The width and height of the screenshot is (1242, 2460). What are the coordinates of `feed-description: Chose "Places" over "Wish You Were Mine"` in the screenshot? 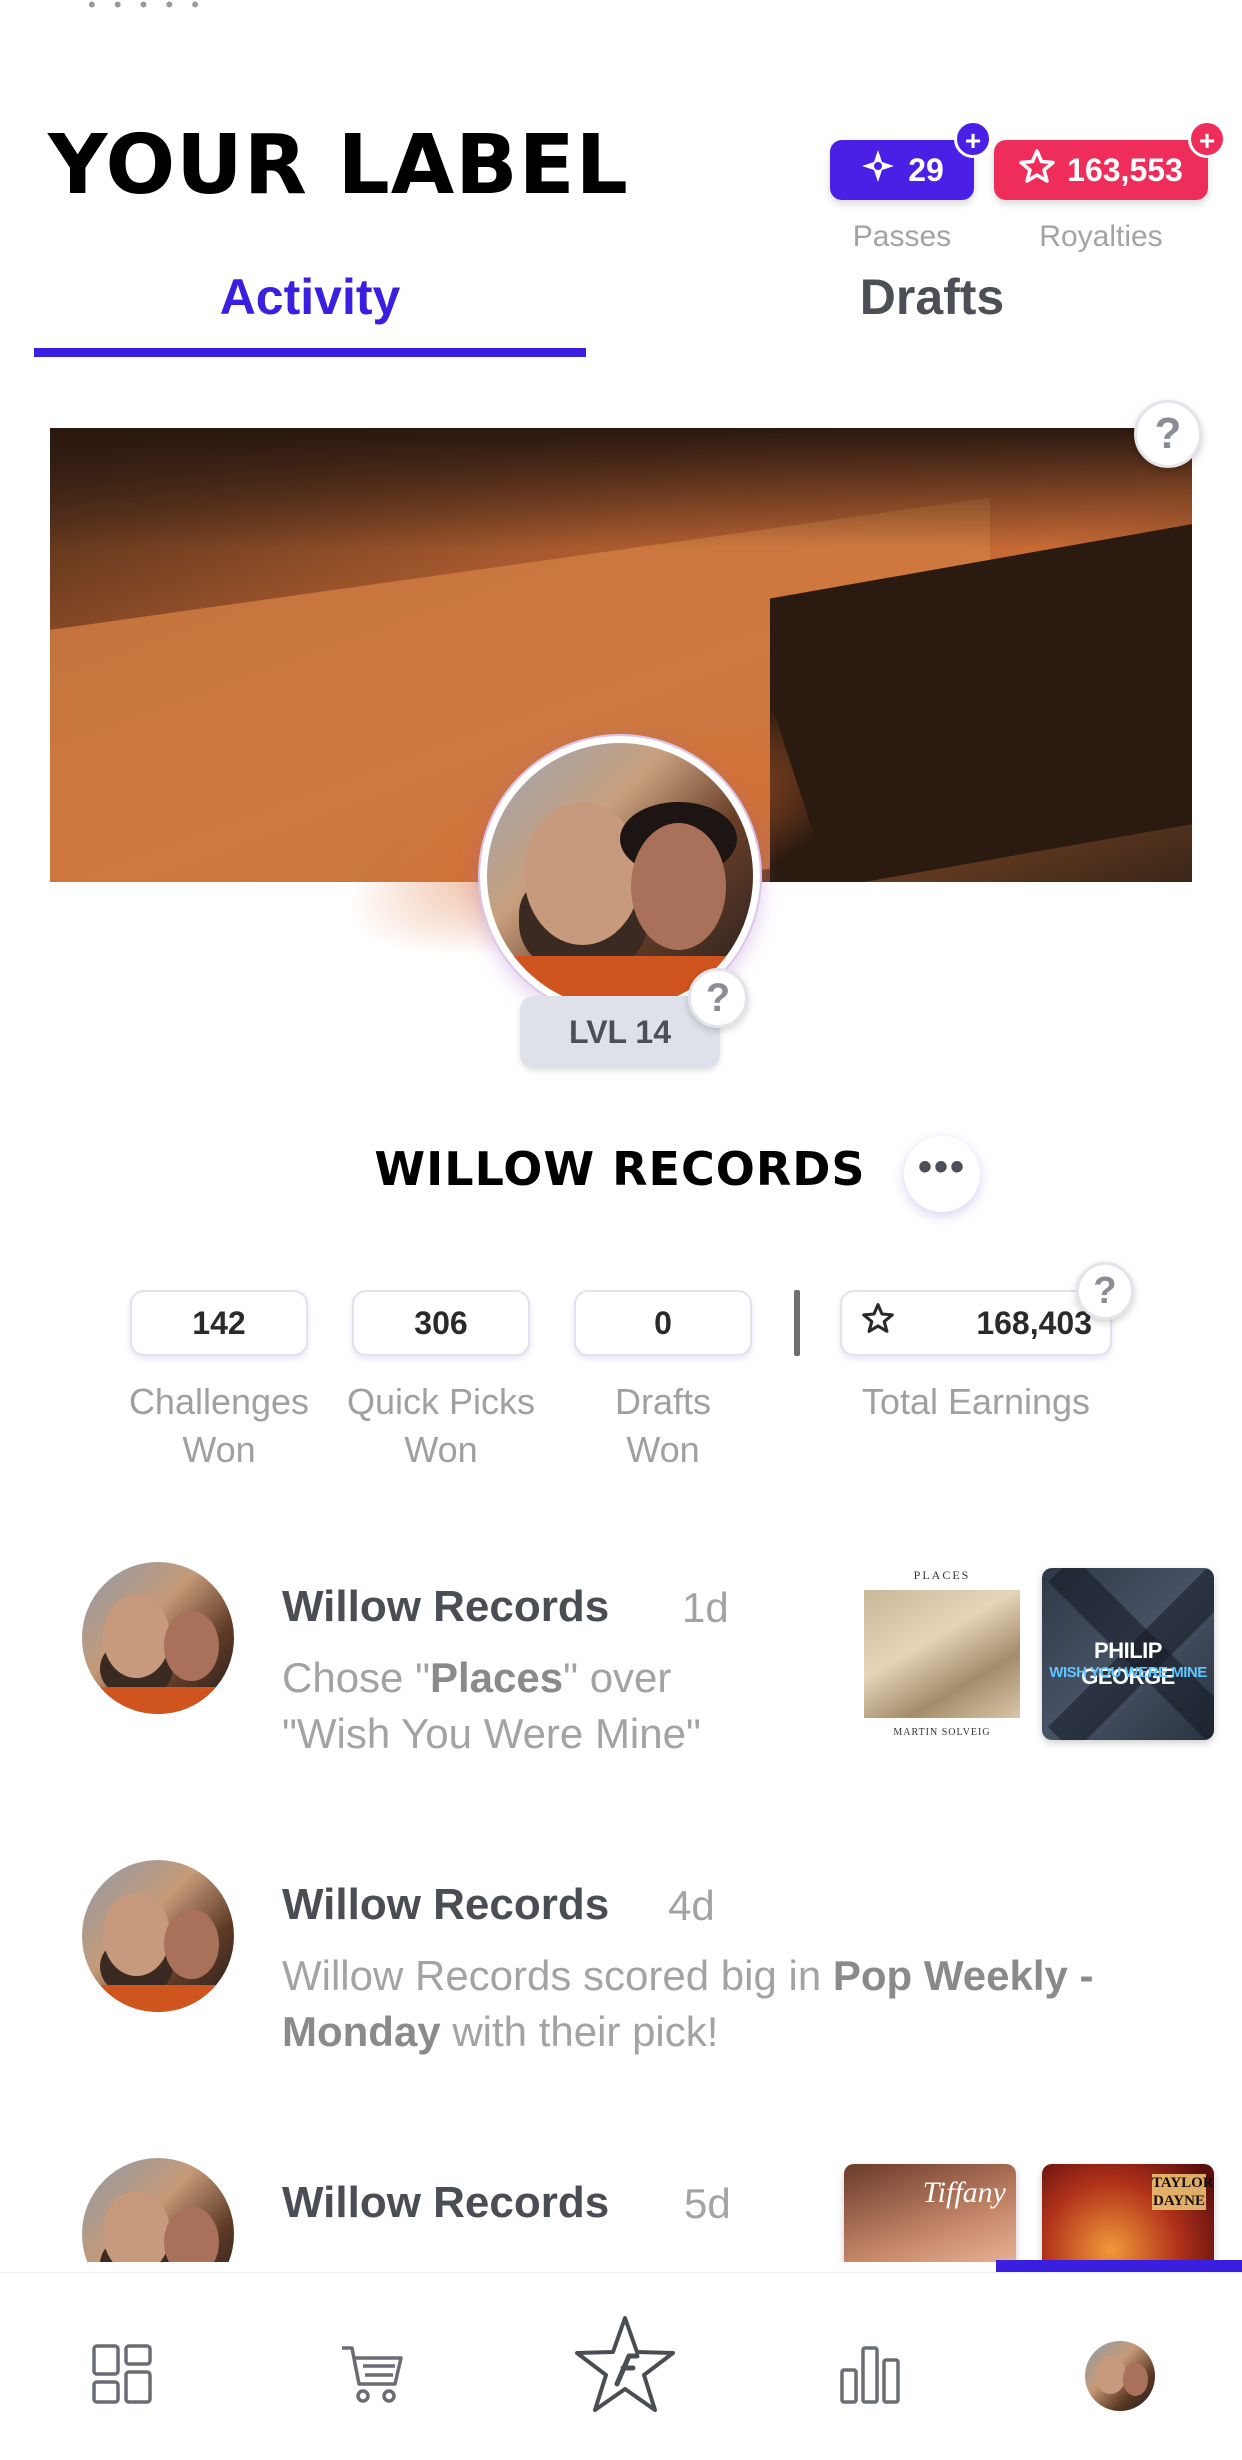 It's located at (491, 1705).